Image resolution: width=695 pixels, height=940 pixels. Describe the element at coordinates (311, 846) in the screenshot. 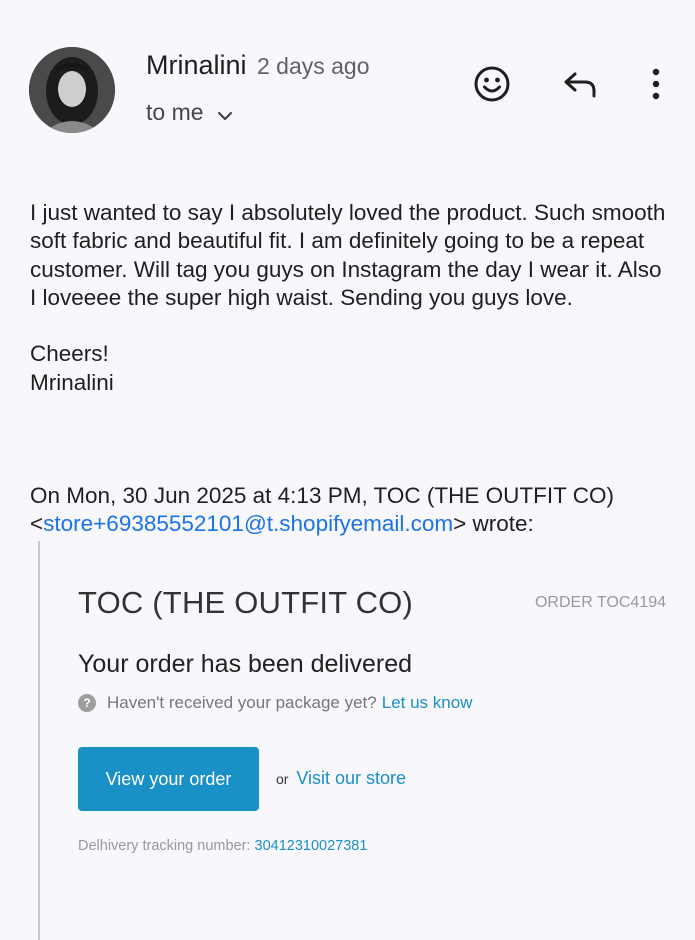

I see `tracking-number-link: 30412310027381` at that location.